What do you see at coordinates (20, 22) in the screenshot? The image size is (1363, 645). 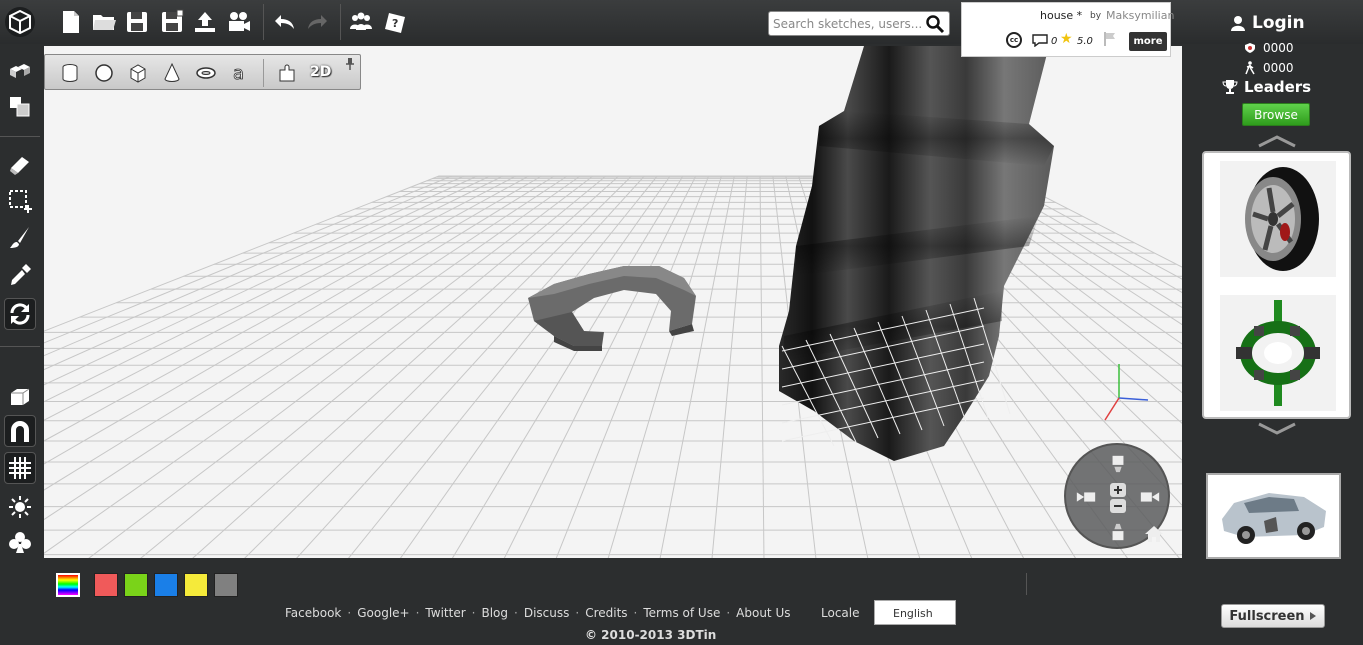 I see `app-logo-cube-icon` at bounding box center [20, 22].